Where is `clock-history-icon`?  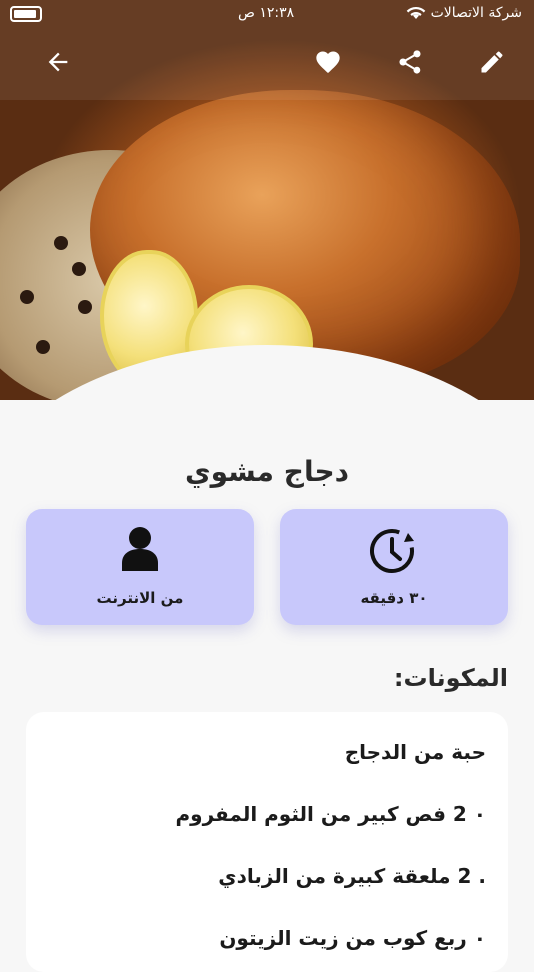
clock-history-icon is located at coordinates (394, 549).